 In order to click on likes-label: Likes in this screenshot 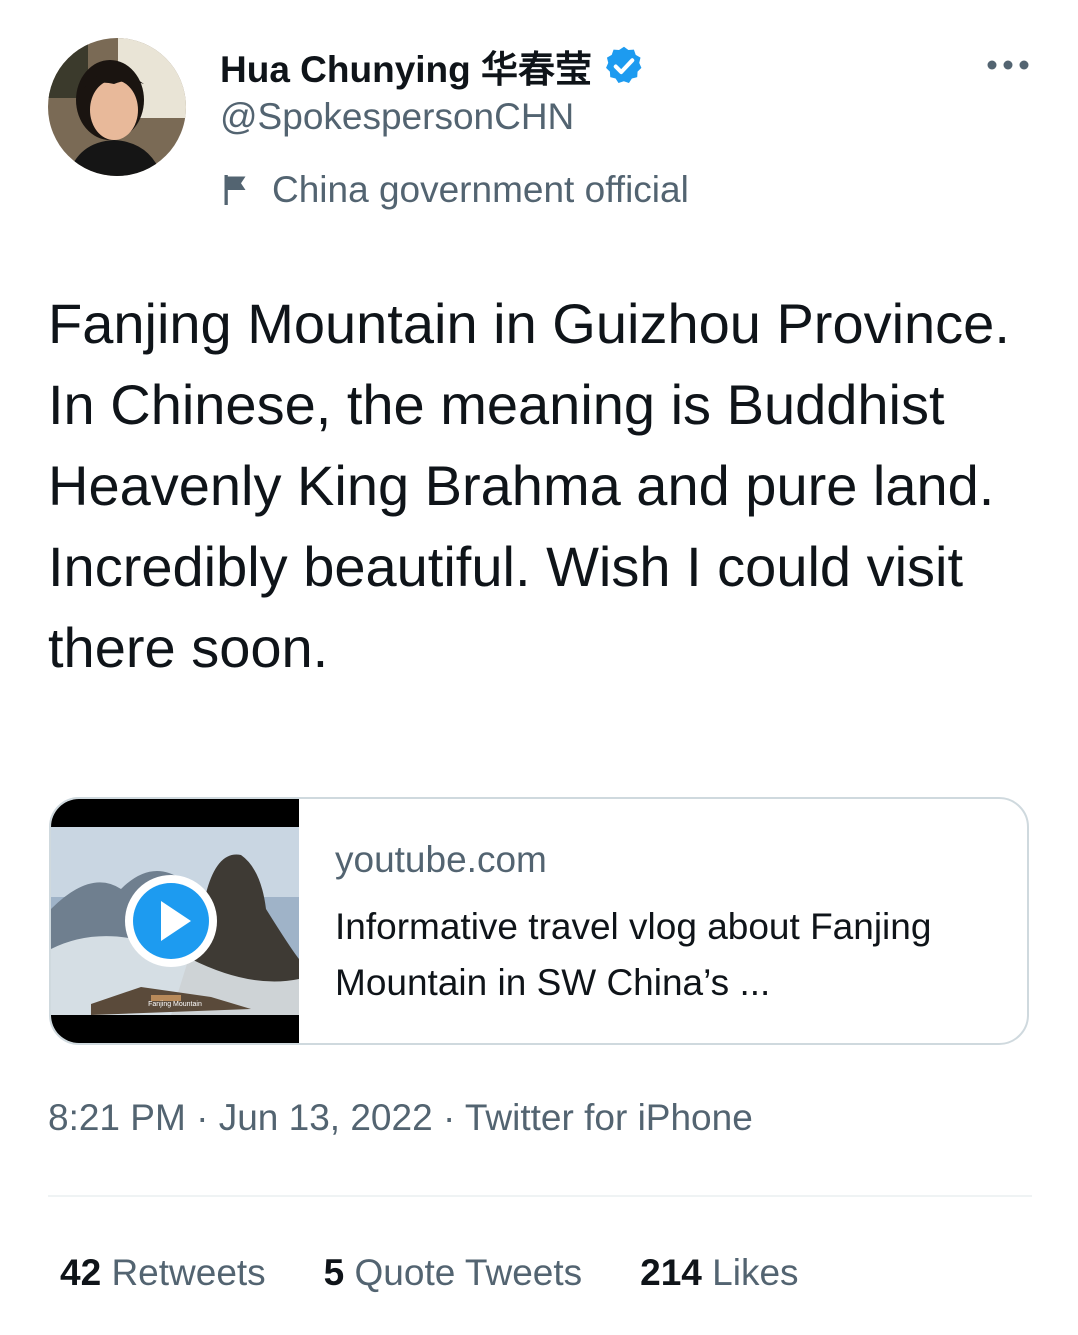, I will do `click(755, 1272)`.